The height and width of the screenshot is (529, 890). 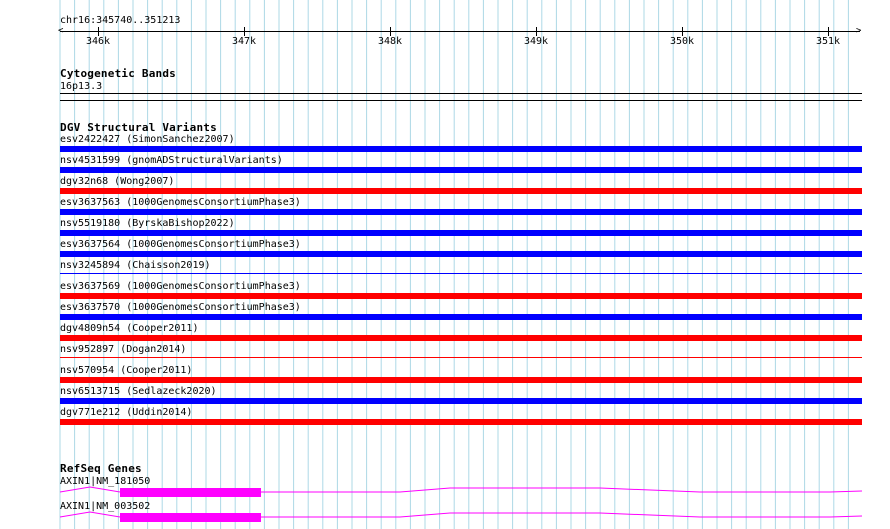 I want to click on variant-label: nsv4531599 (gnomADStructuralVariants), so click(x=171, y=160).